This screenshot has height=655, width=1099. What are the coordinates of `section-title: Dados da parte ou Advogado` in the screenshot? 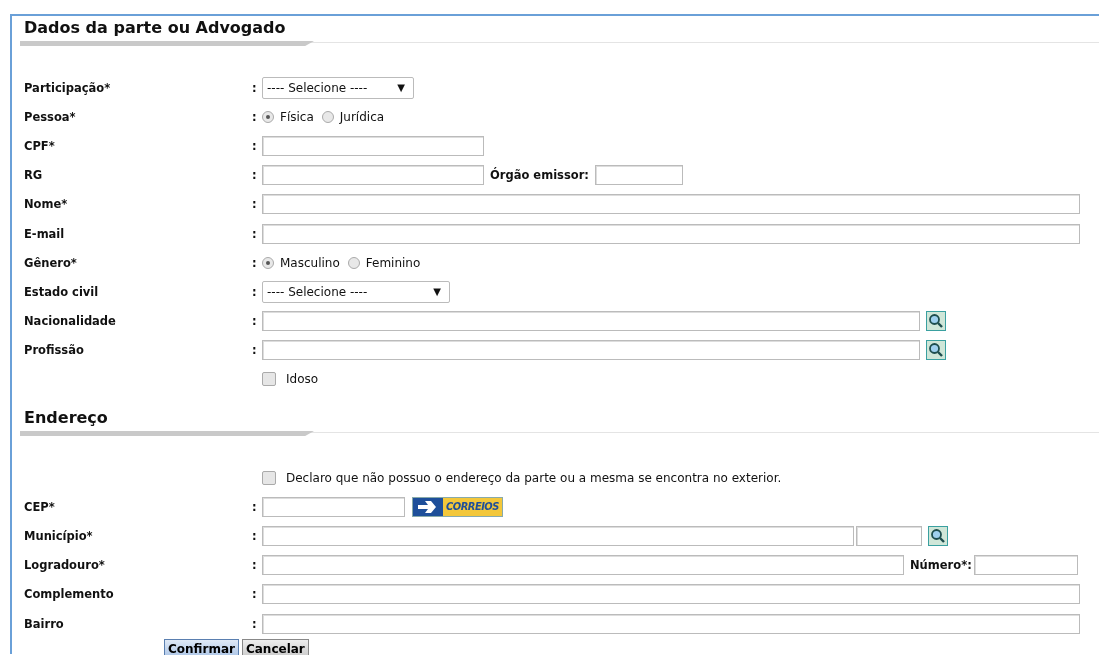 It's located at (155, 28).